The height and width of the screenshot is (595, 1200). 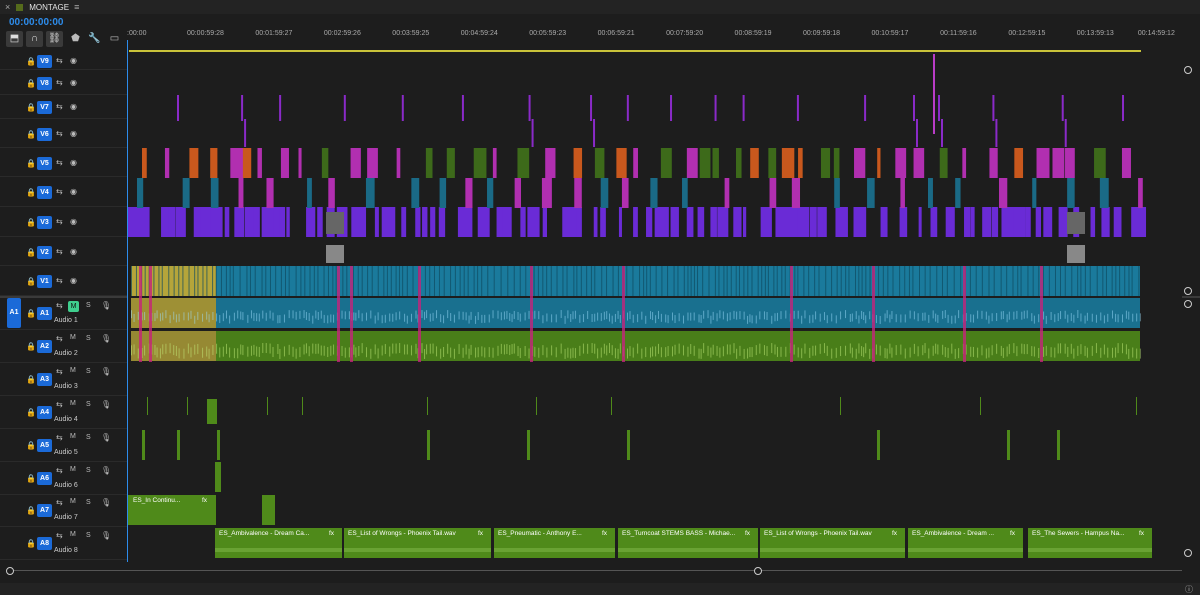 I want to click on sync-lock-icon: ⇆, so click(x=59, y=470).